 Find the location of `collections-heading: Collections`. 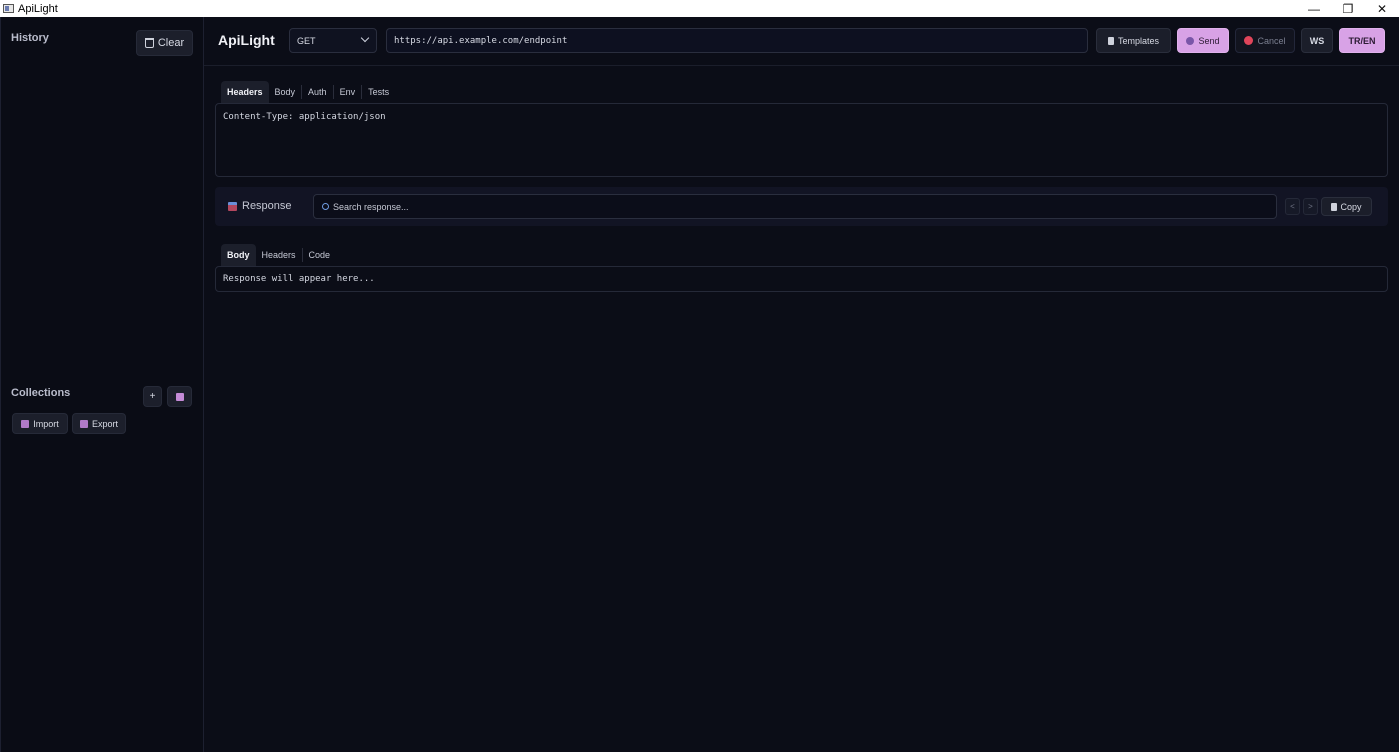

collections-heading: Collections is located at coordinates (41, 393).